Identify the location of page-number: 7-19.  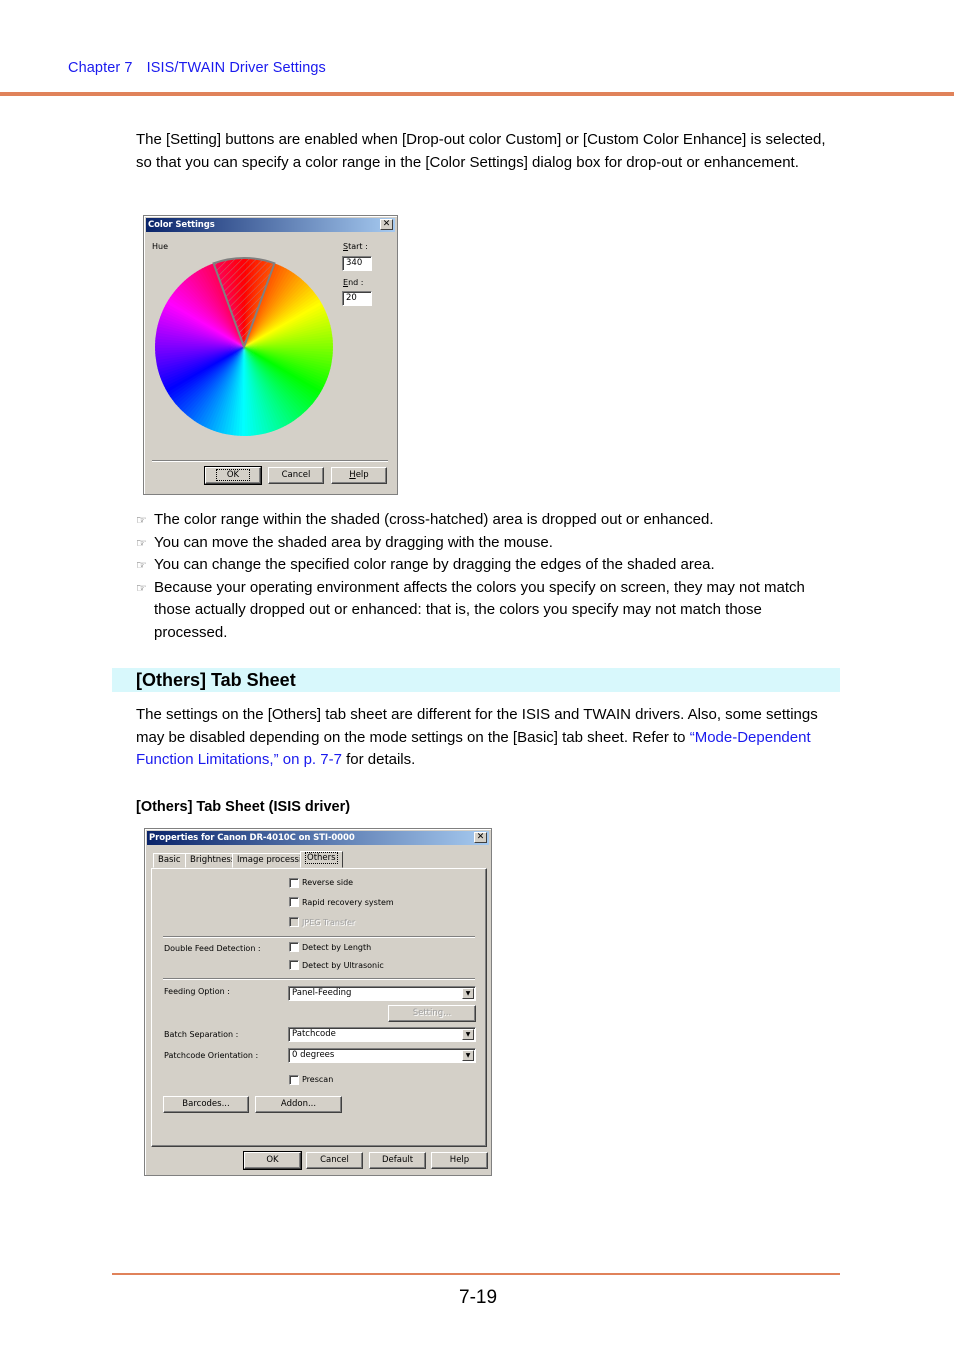
(478, 1297).